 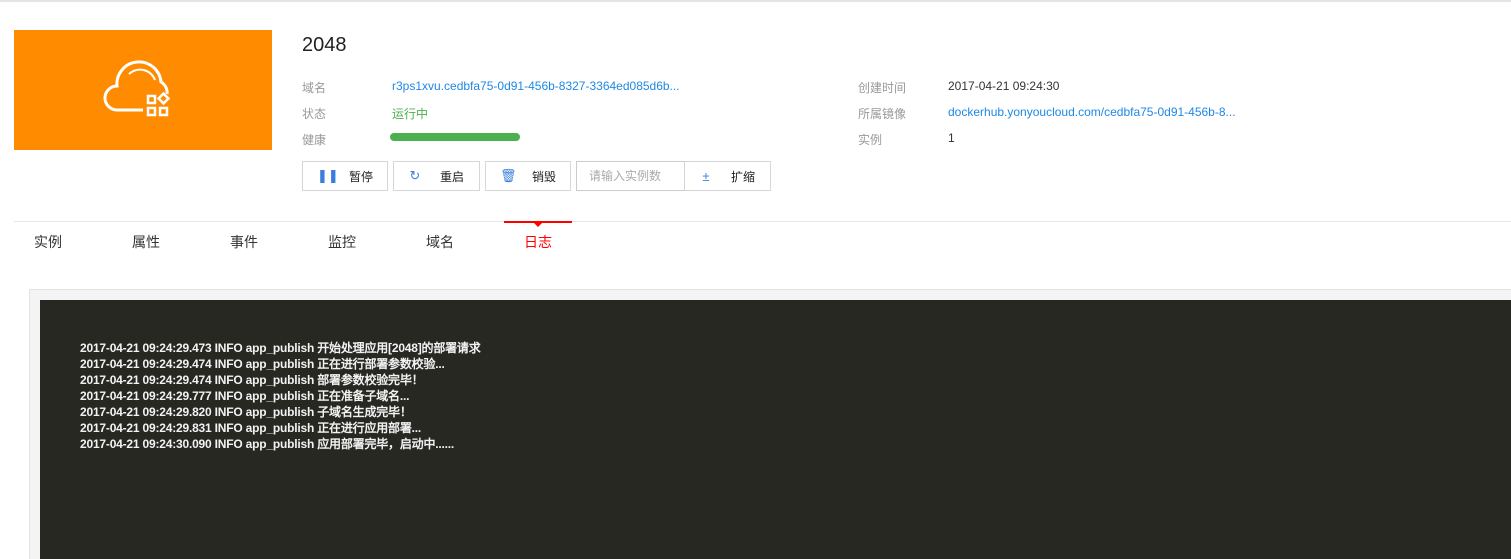 What do you see at coordinates (630, 176) in the screenshot?
I see `instance-count-input` at bounding box center [630, 176].